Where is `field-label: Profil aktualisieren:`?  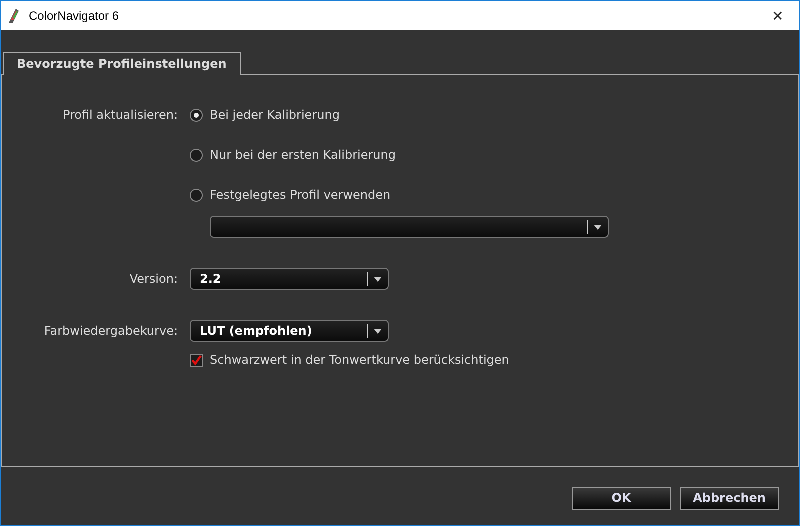 field-label: Profil aktualisieren: is located at coordinates (120, 115).